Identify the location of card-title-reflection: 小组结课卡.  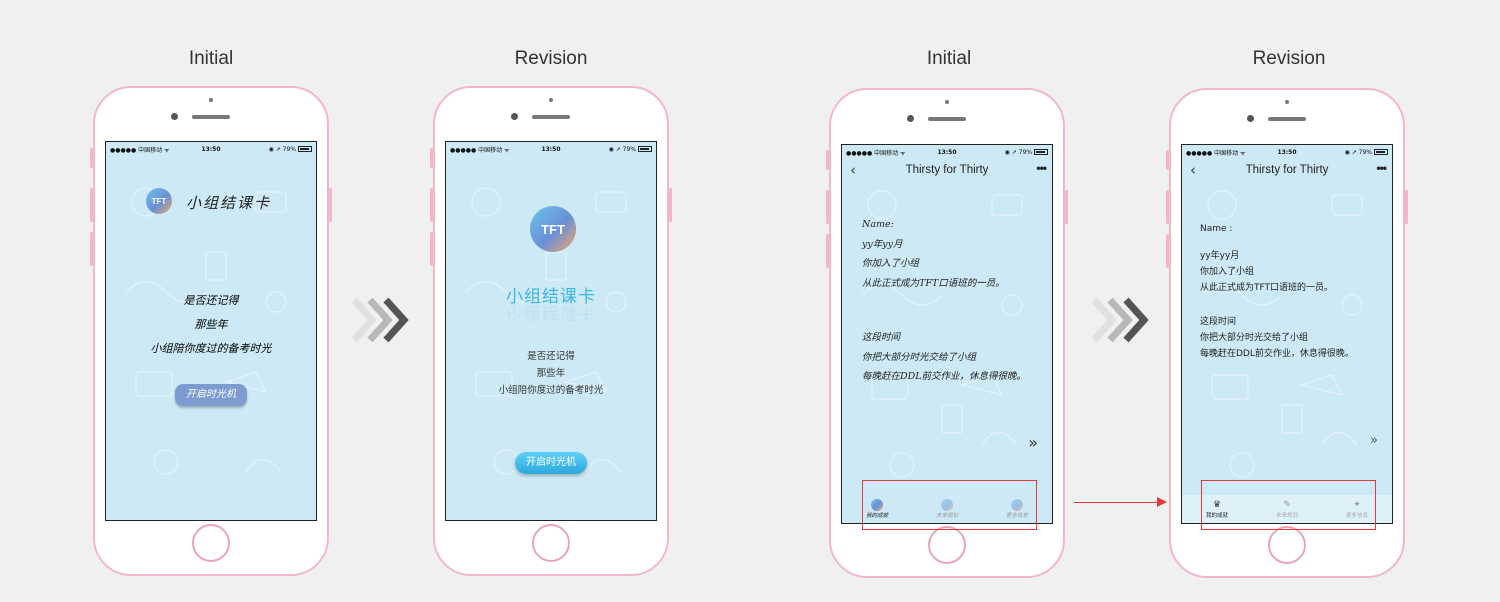
(551, 312).